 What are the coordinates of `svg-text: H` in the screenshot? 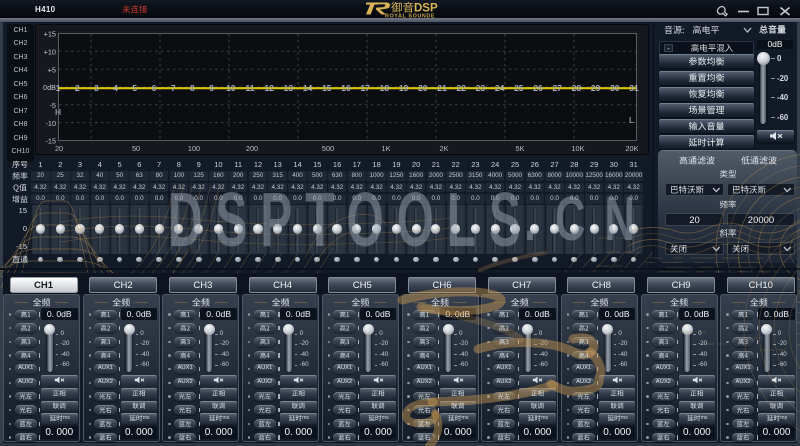 It's located at (58, 112).